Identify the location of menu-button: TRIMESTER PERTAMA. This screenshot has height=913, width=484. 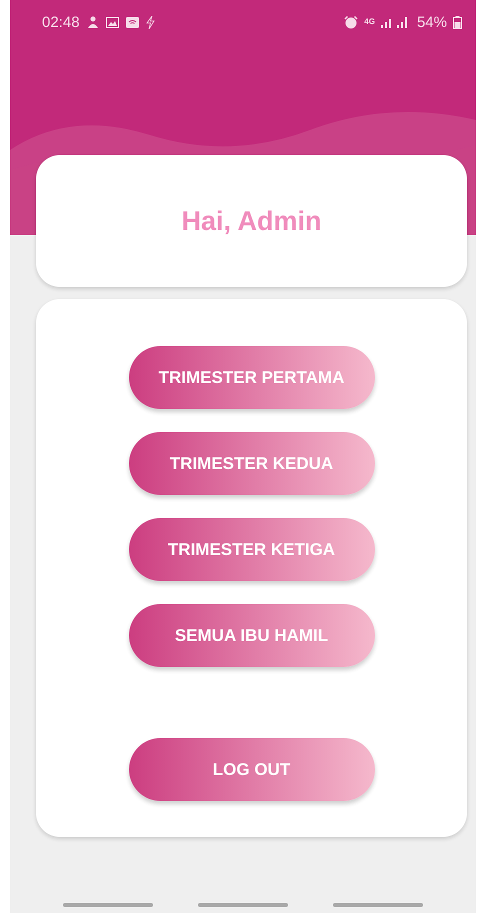
(251, 377).